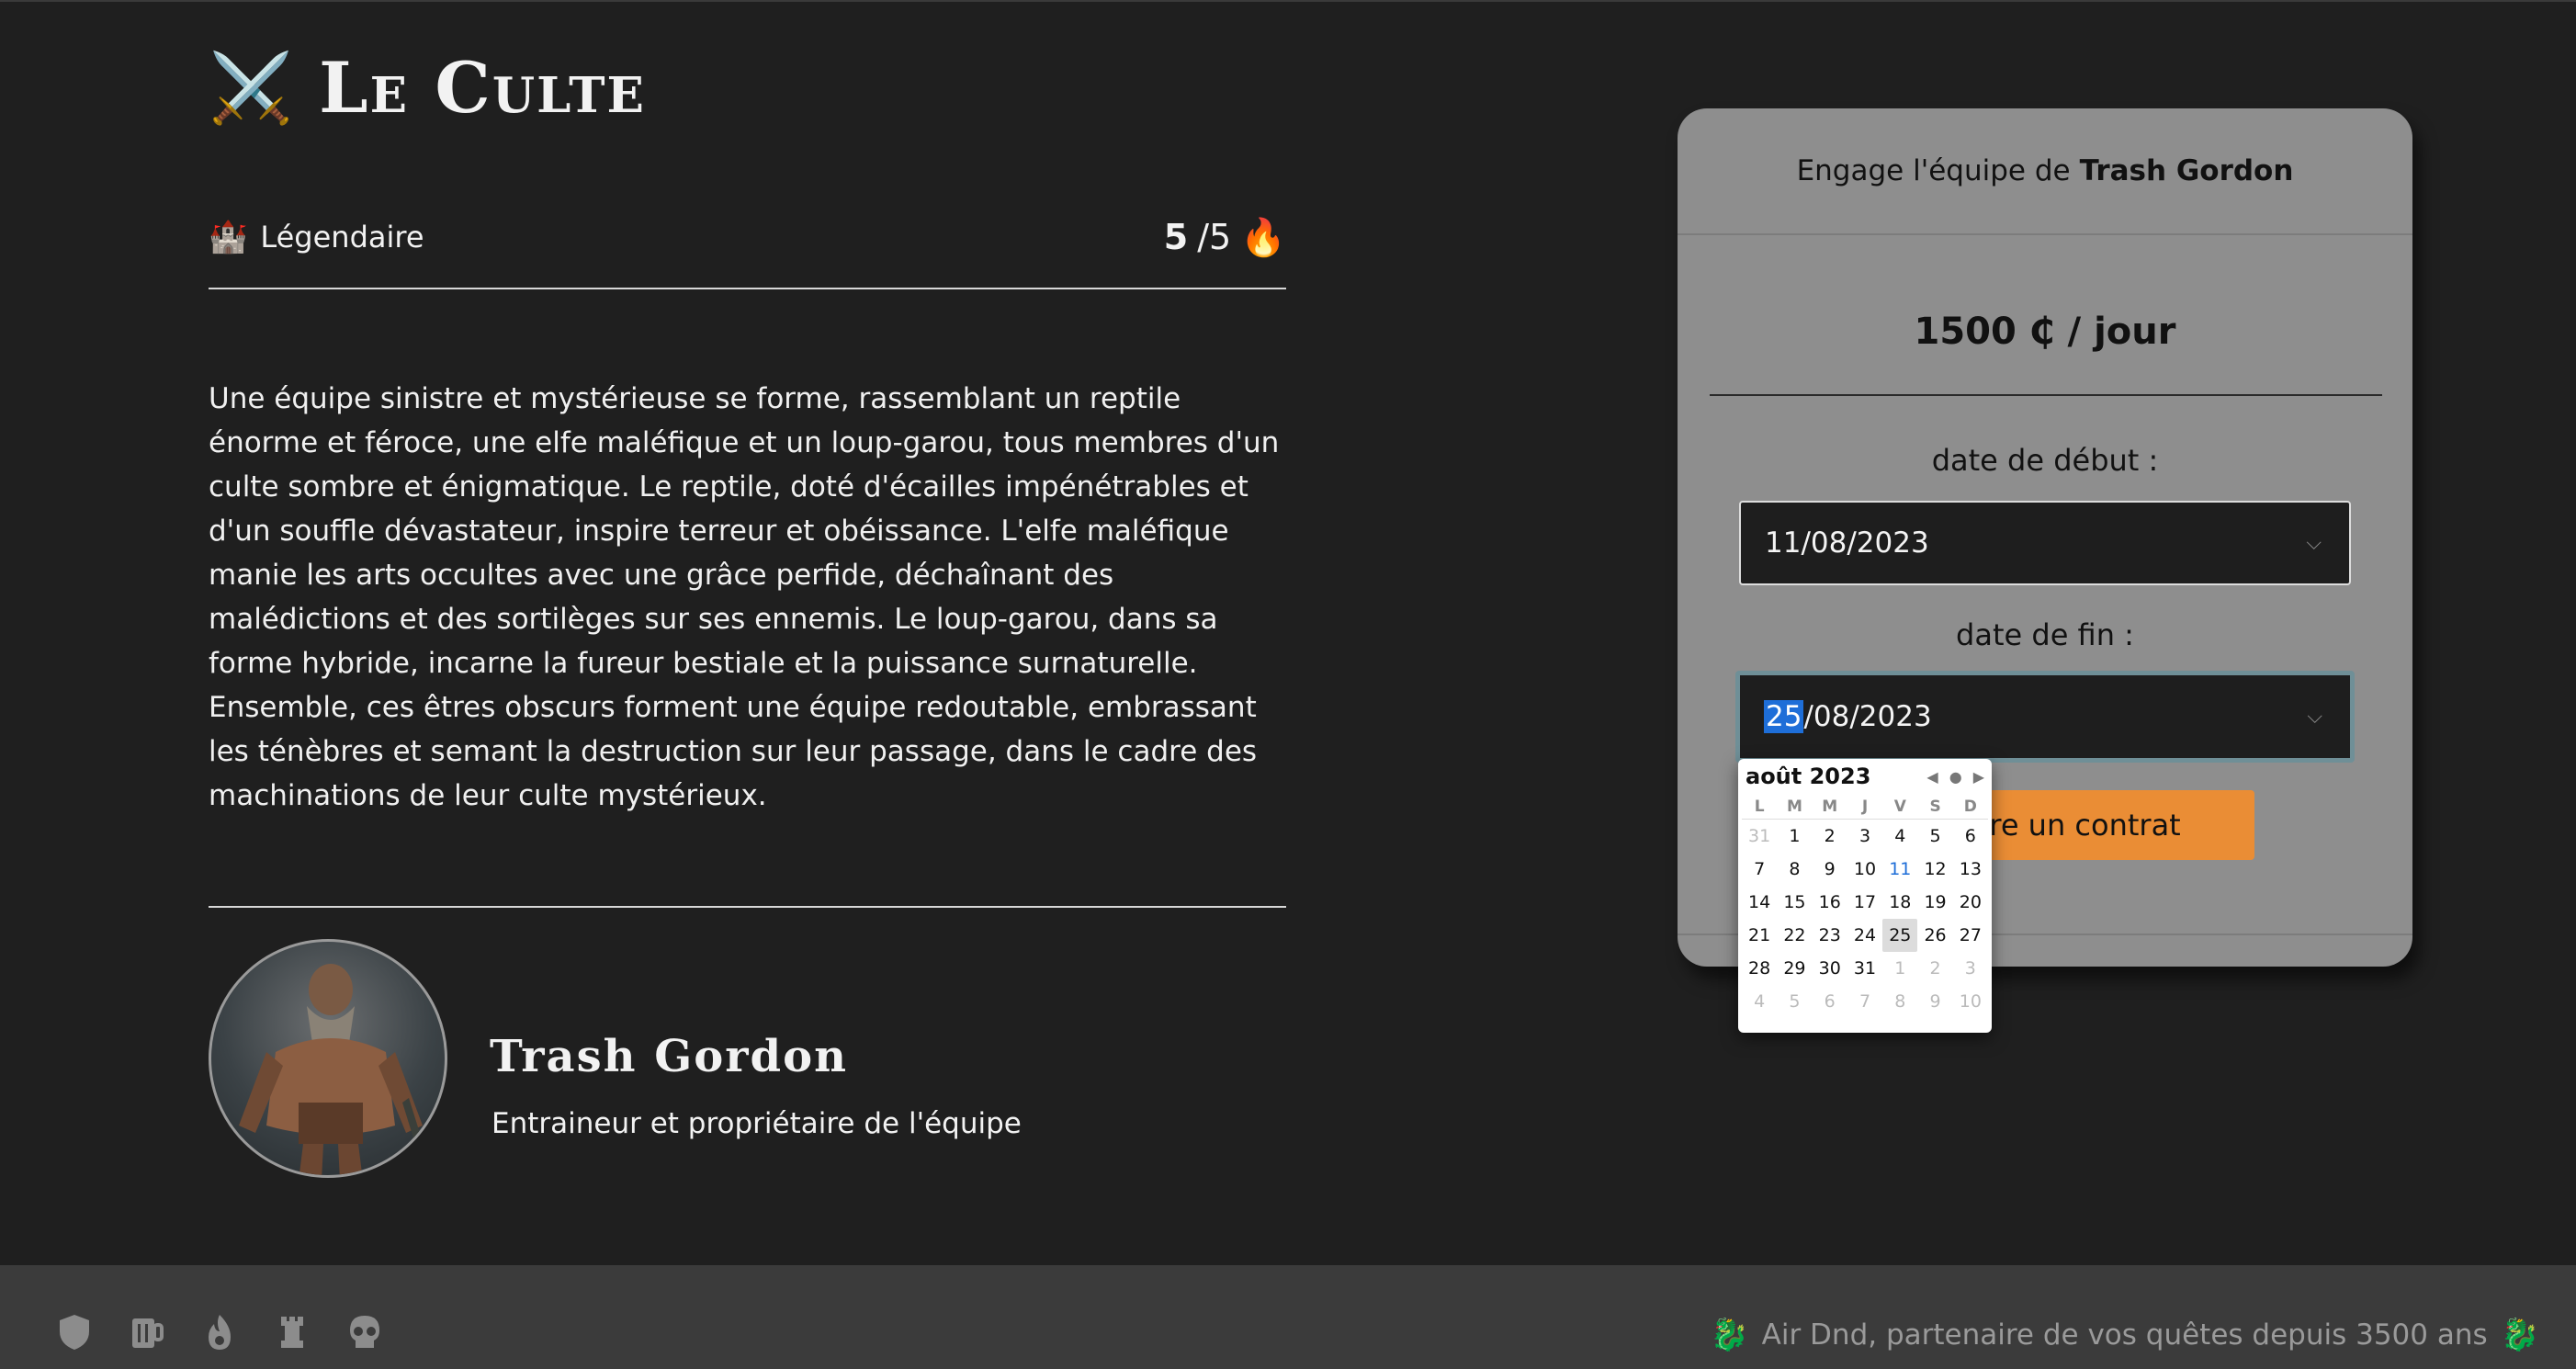 The height and width of the screenshot is (1369, 2576). What do you see at coordinates (342, 237) in the screenshot?
I see `level-label: Légendaire` at bounding box center [342, 237].